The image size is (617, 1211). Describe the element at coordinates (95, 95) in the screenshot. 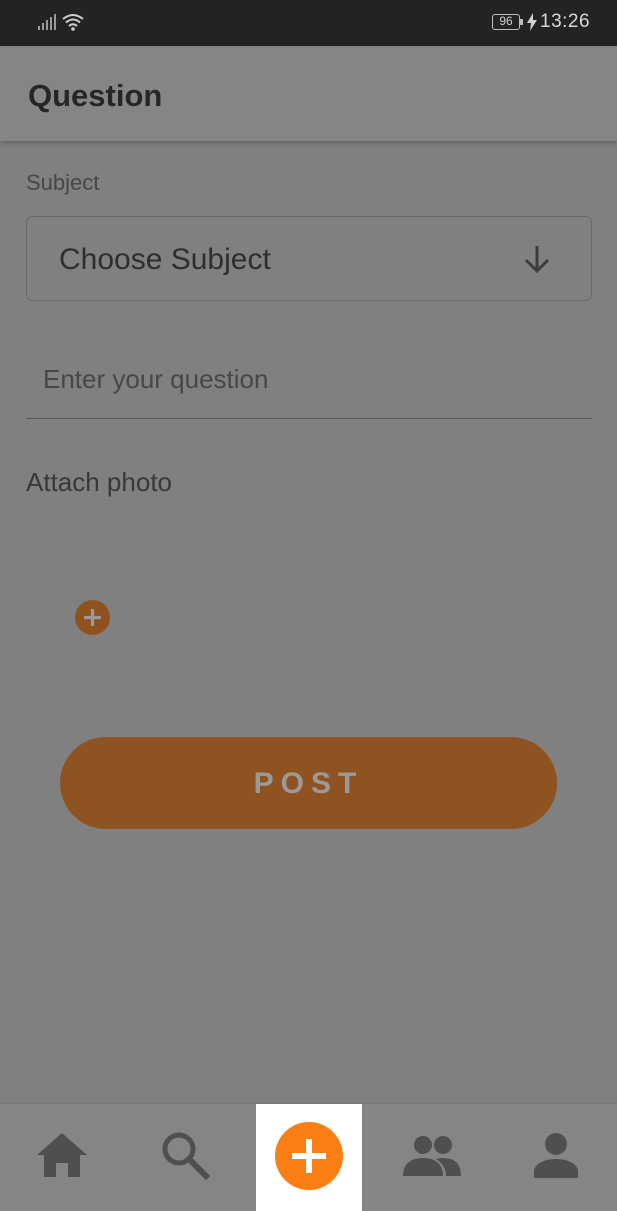

I see `page-title: Question` at that location.